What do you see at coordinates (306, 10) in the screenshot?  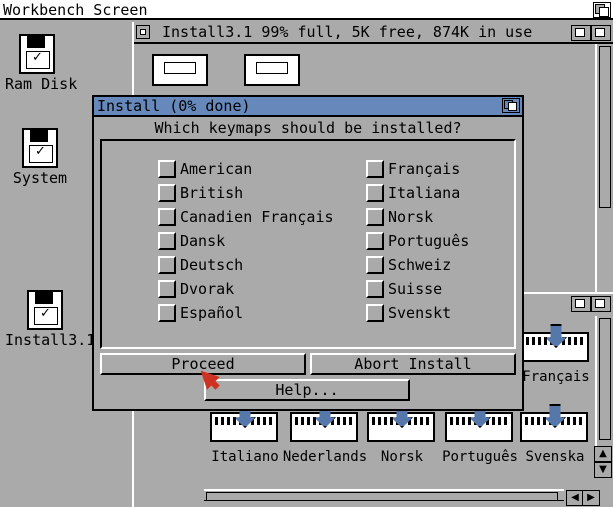 I see `screen-title-bar: Workbench Screen` at bounding box center [306, 10].